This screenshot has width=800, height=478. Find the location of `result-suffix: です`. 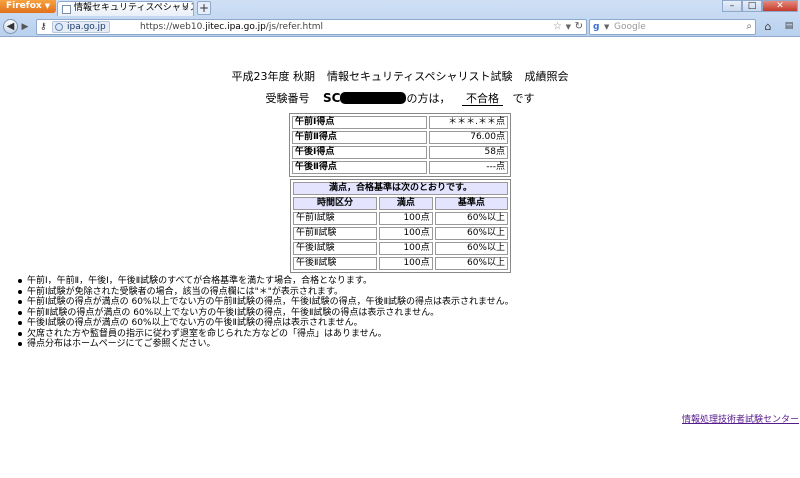

result-suffix: です is located at coordinates (523, 98).